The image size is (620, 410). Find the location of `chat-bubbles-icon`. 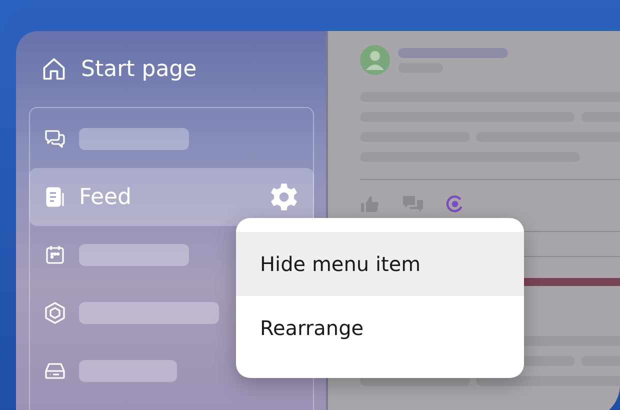

chat-bubbles-icon is located at coordinates (413, 204).